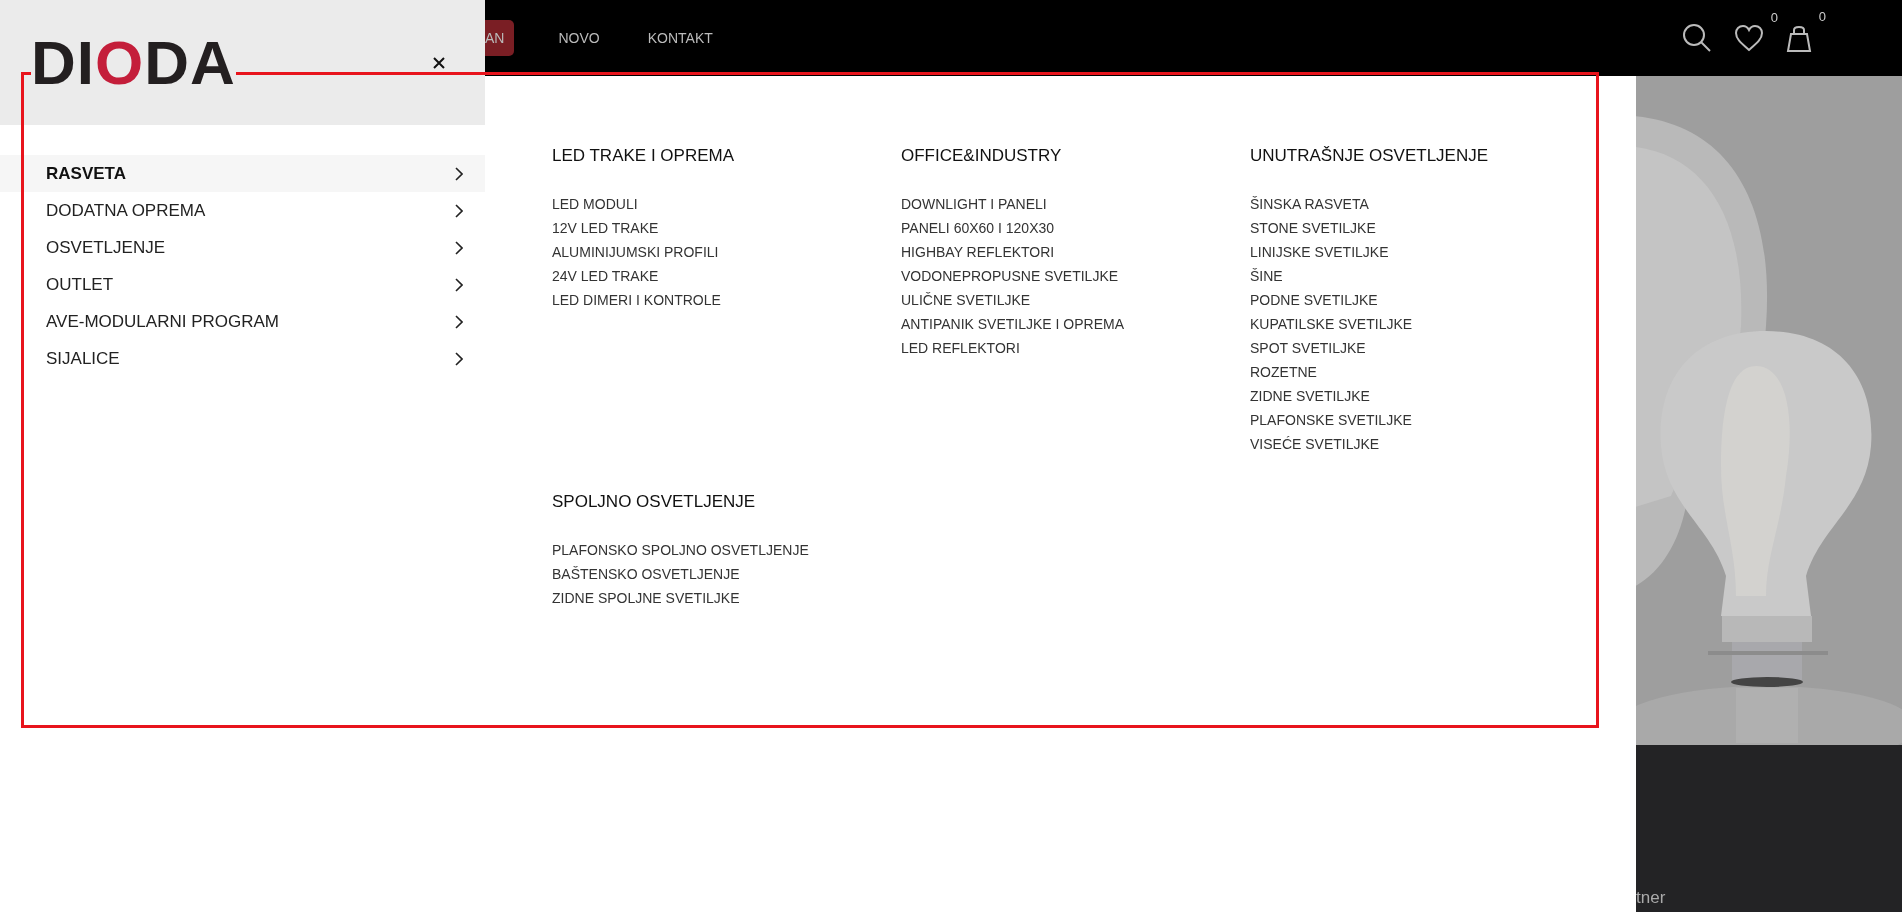  Describe the element at coordinates (726, 228) in the screenshot. I see `subcategory-link: 12V LED TRAKE` at that location.